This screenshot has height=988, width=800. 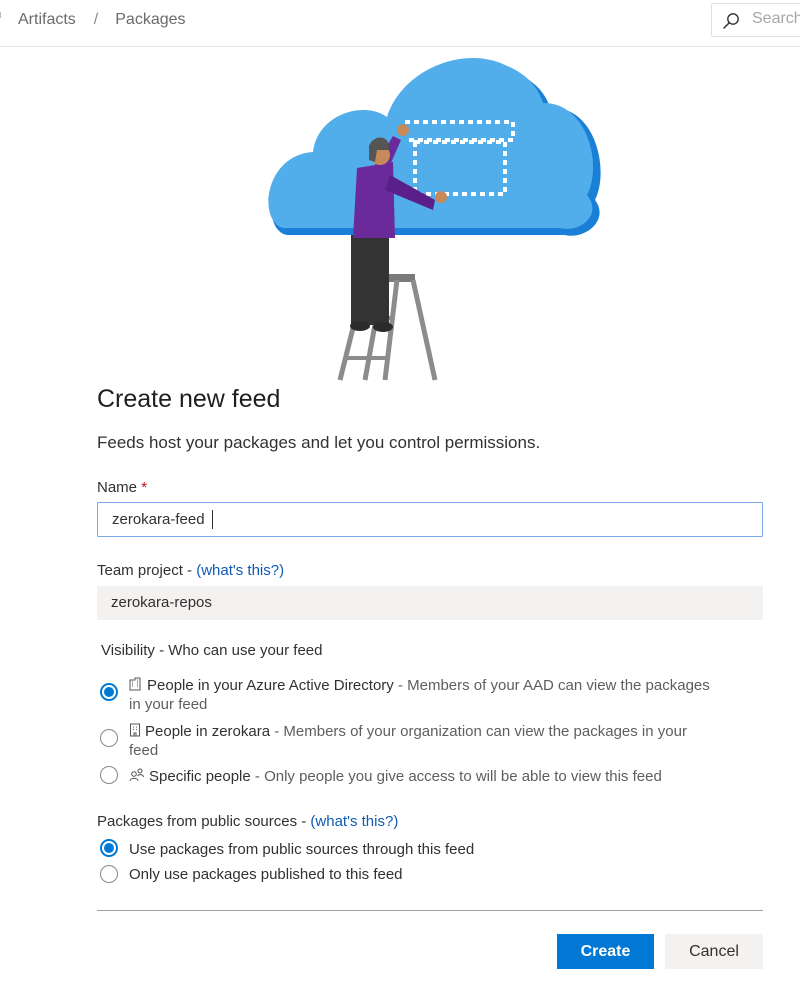 What do you see at coordinates (605, 951) in the screenshot?
I see `create-button: Create` at bounding box center [605, 951].